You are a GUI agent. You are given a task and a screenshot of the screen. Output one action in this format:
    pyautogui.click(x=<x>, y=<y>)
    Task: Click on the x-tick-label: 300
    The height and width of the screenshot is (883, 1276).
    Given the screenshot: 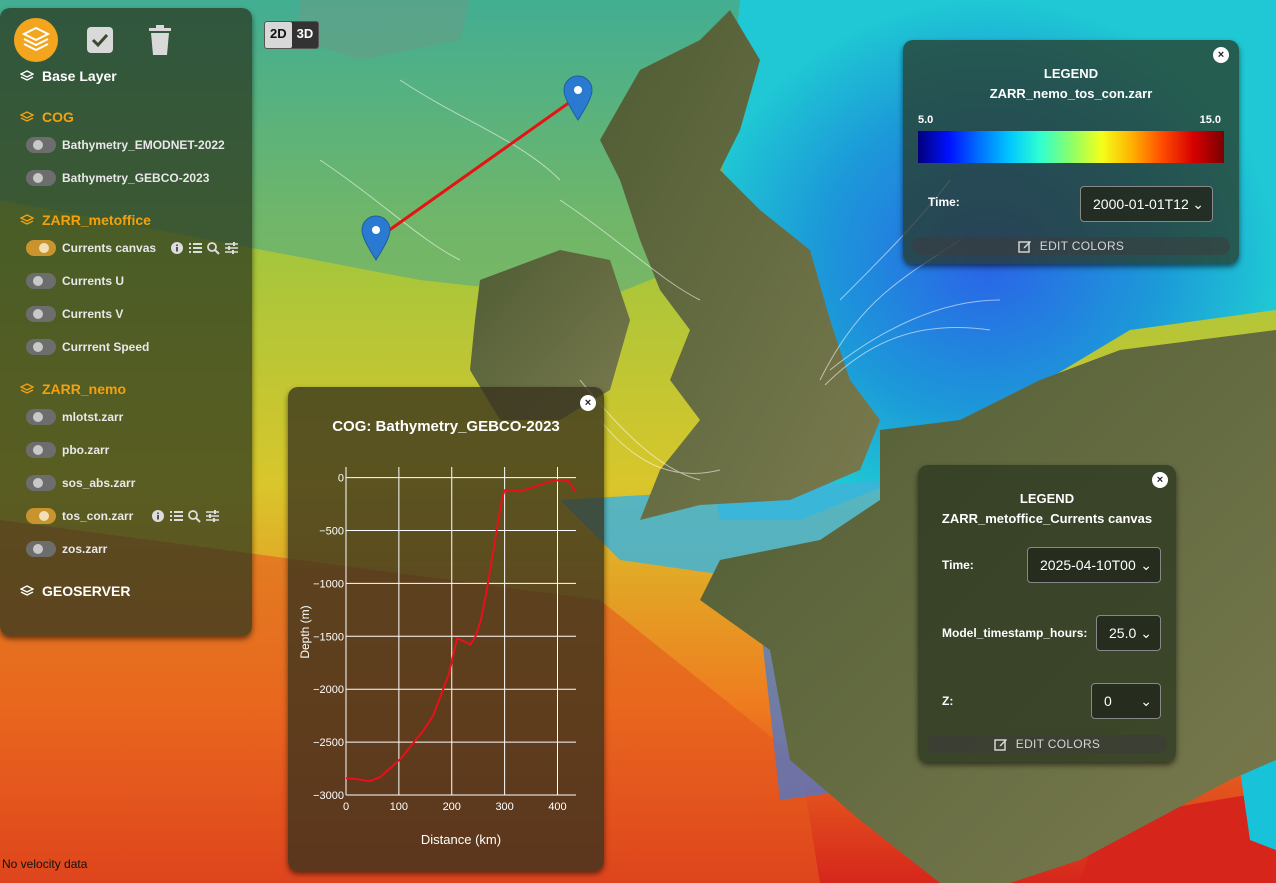 What is the action you would take?
    pyautogui.click(x=504, y=807)
    